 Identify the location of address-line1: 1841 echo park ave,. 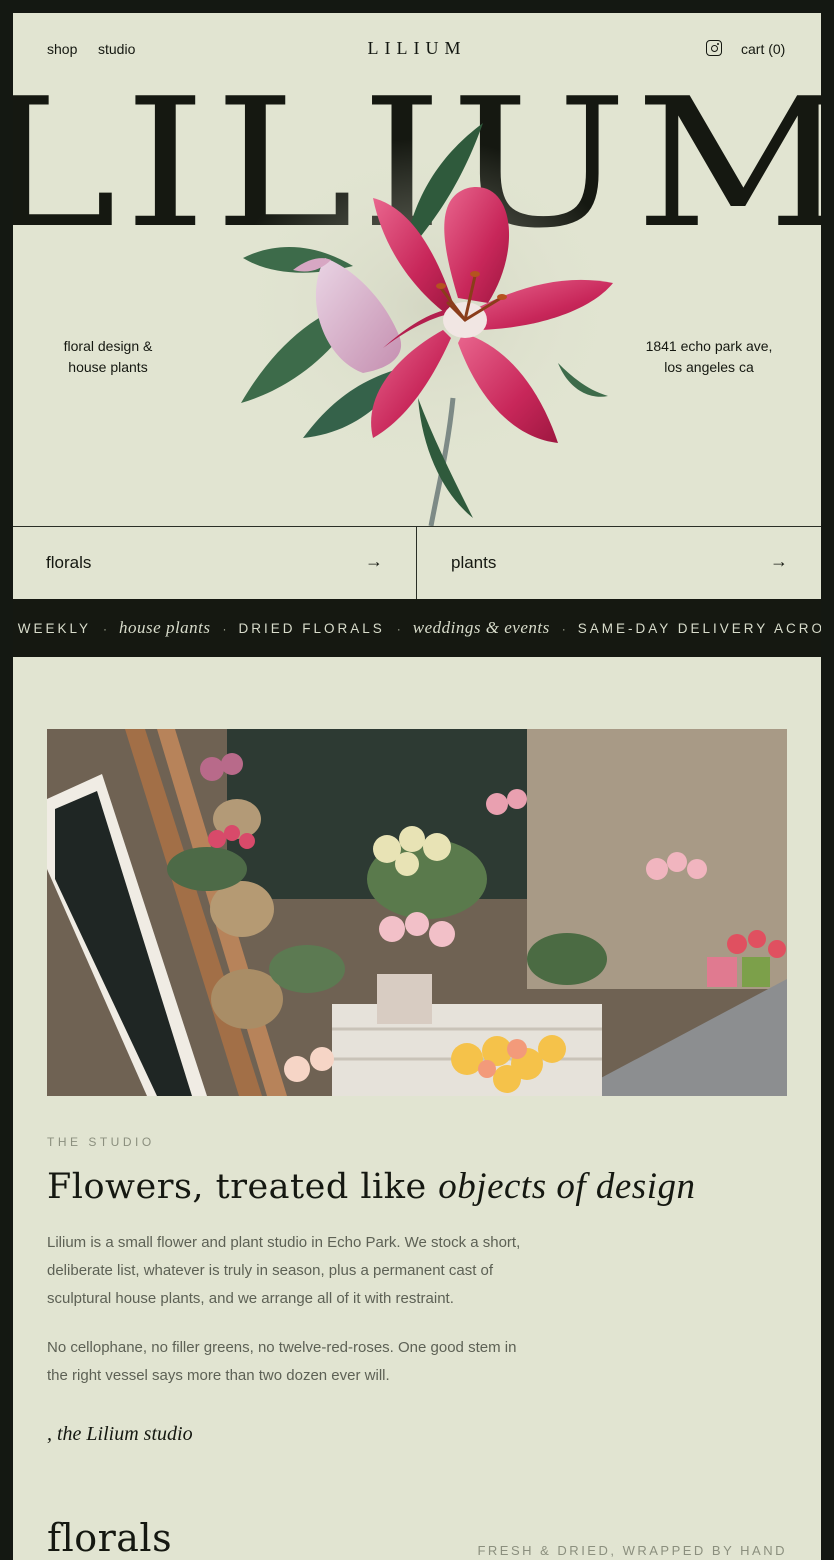
(709, 346).